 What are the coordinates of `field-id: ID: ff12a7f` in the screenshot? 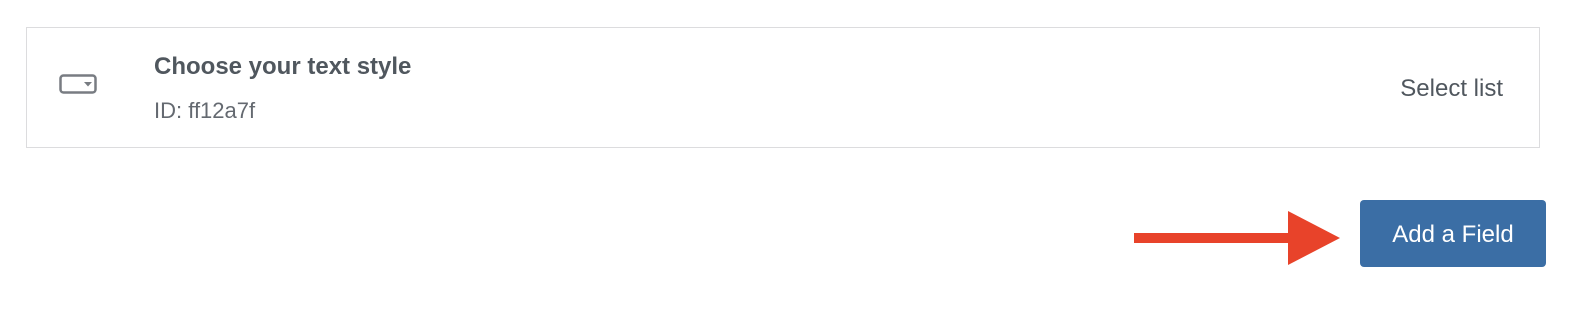 It's located at (205, 110).